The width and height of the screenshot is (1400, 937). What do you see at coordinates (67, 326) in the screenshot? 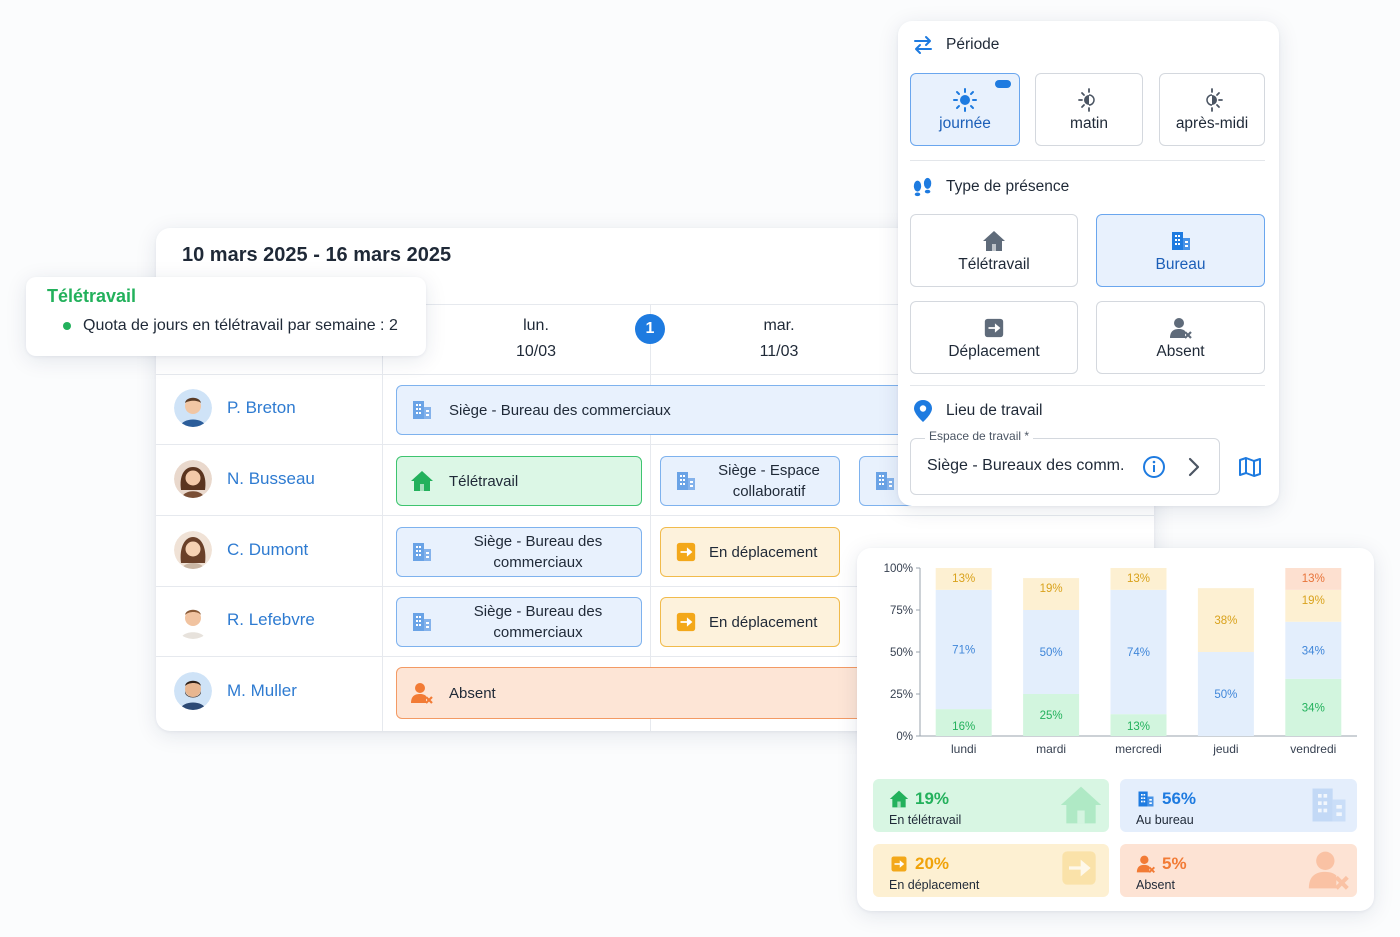
I see `bullet-dot` at bounding box center [67, 326].